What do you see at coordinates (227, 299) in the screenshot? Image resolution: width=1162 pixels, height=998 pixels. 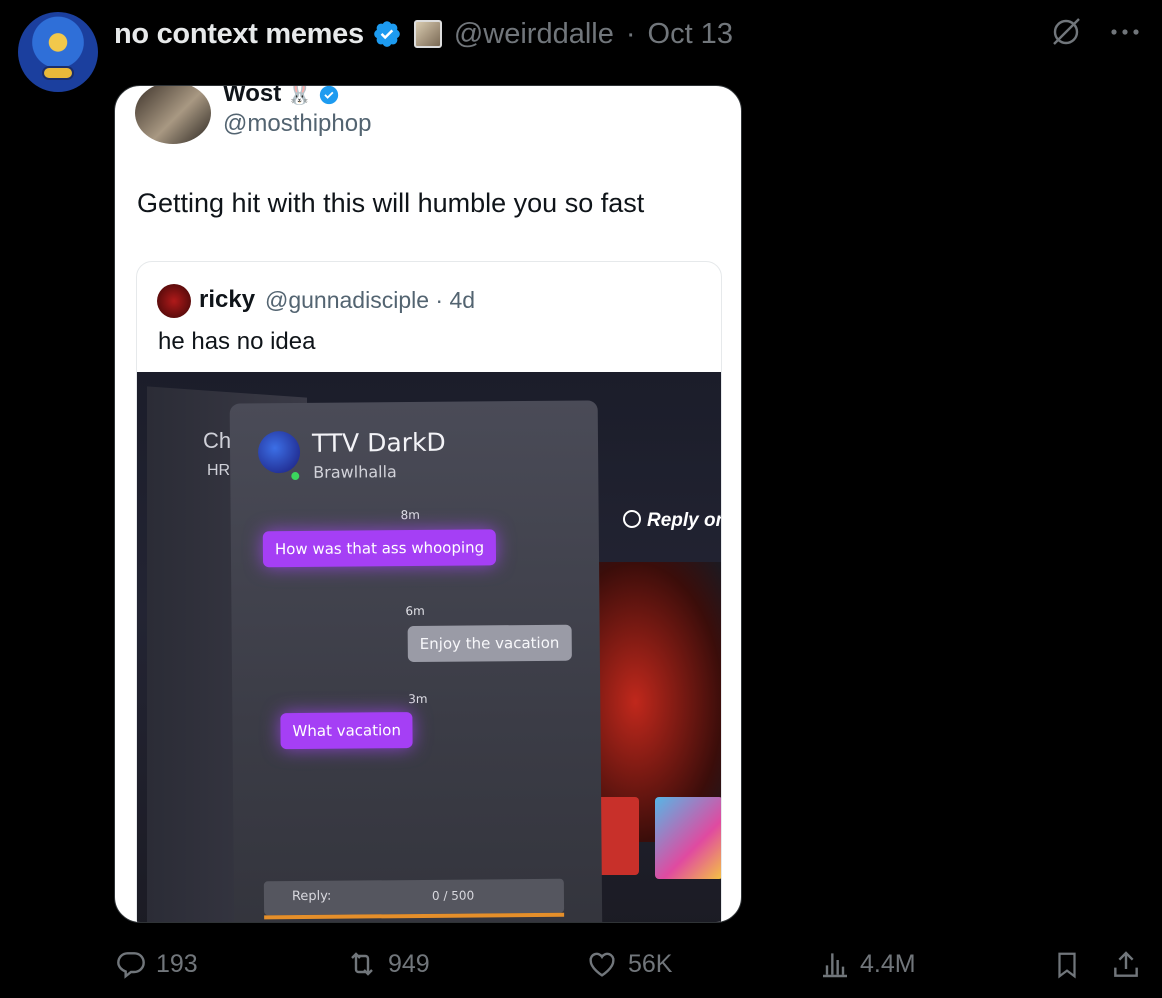 I see `inner-name: ricky` at bounding box center [227, 299].